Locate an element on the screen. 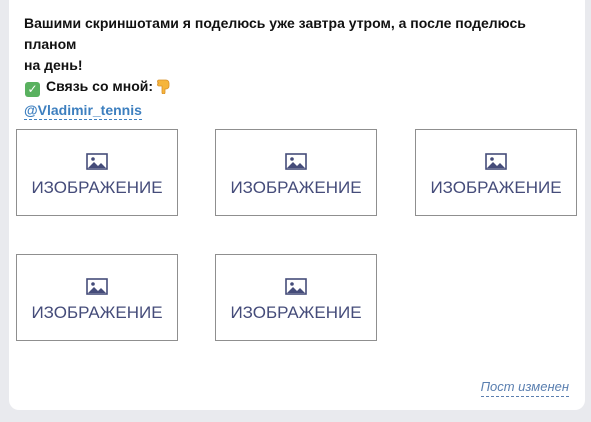 This screenshot has width=591, height=422. image-placeholder-4: ИЗОБРАЖЕНИЕ is located at coordinates (97, 297).